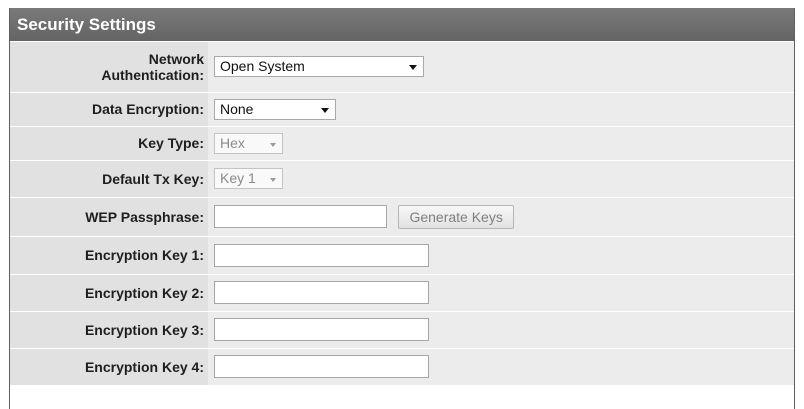  What do you see at coordinates (300, 216) in the screenshot?
I see `wep-passphrase-input` at bounding box center [300, 216].